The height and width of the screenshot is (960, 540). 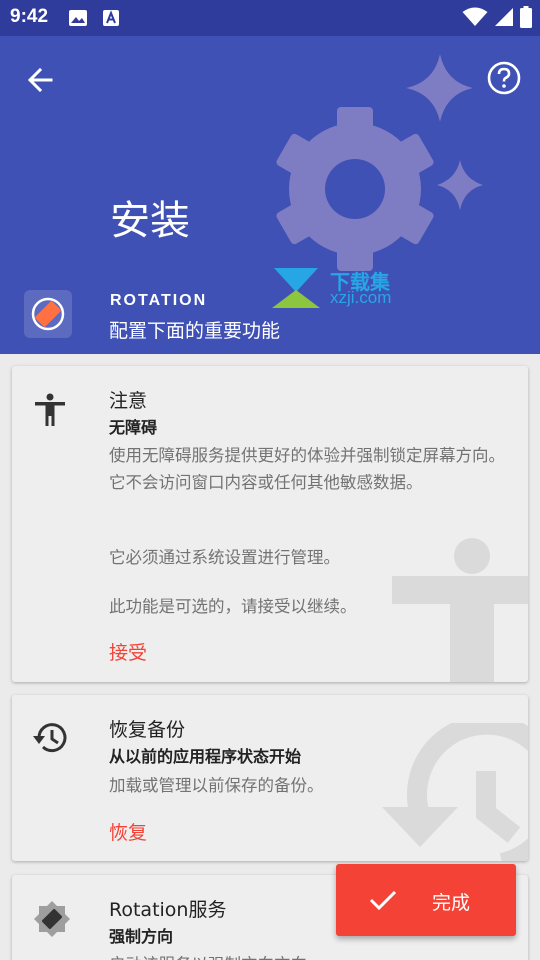 What do you see at coordinates (128, 401) in the screenshot?
I see `card-title: 注意` at bounding box center [128, 401].